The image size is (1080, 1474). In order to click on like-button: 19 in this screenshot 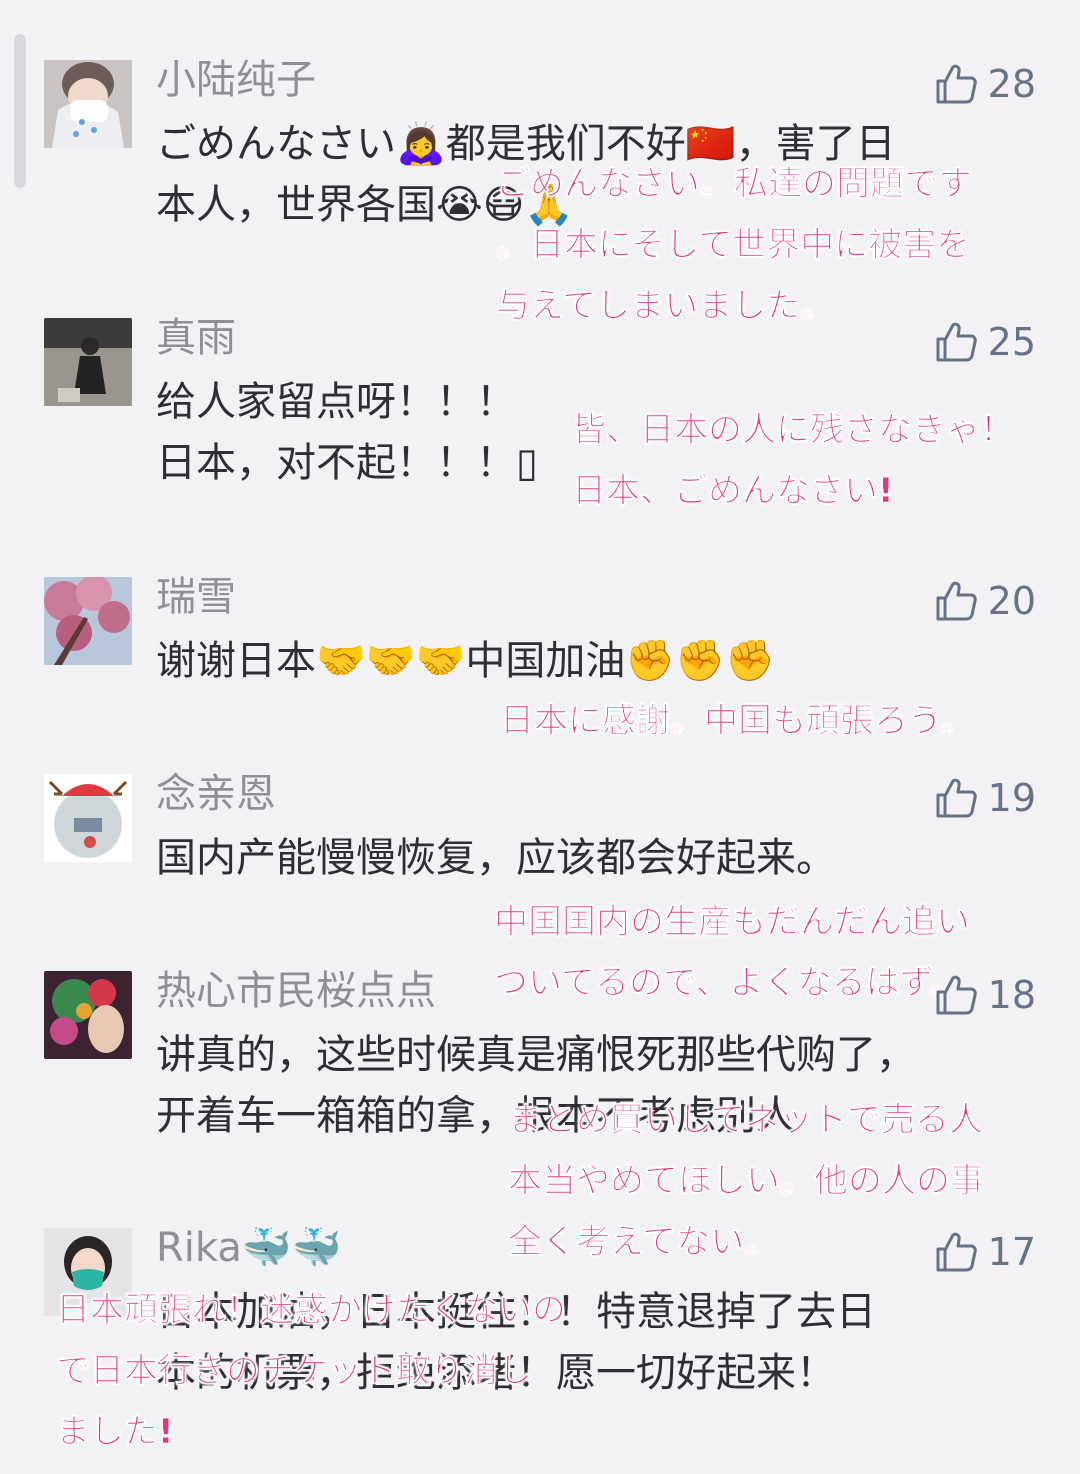, I will do `click(985, 798)`.